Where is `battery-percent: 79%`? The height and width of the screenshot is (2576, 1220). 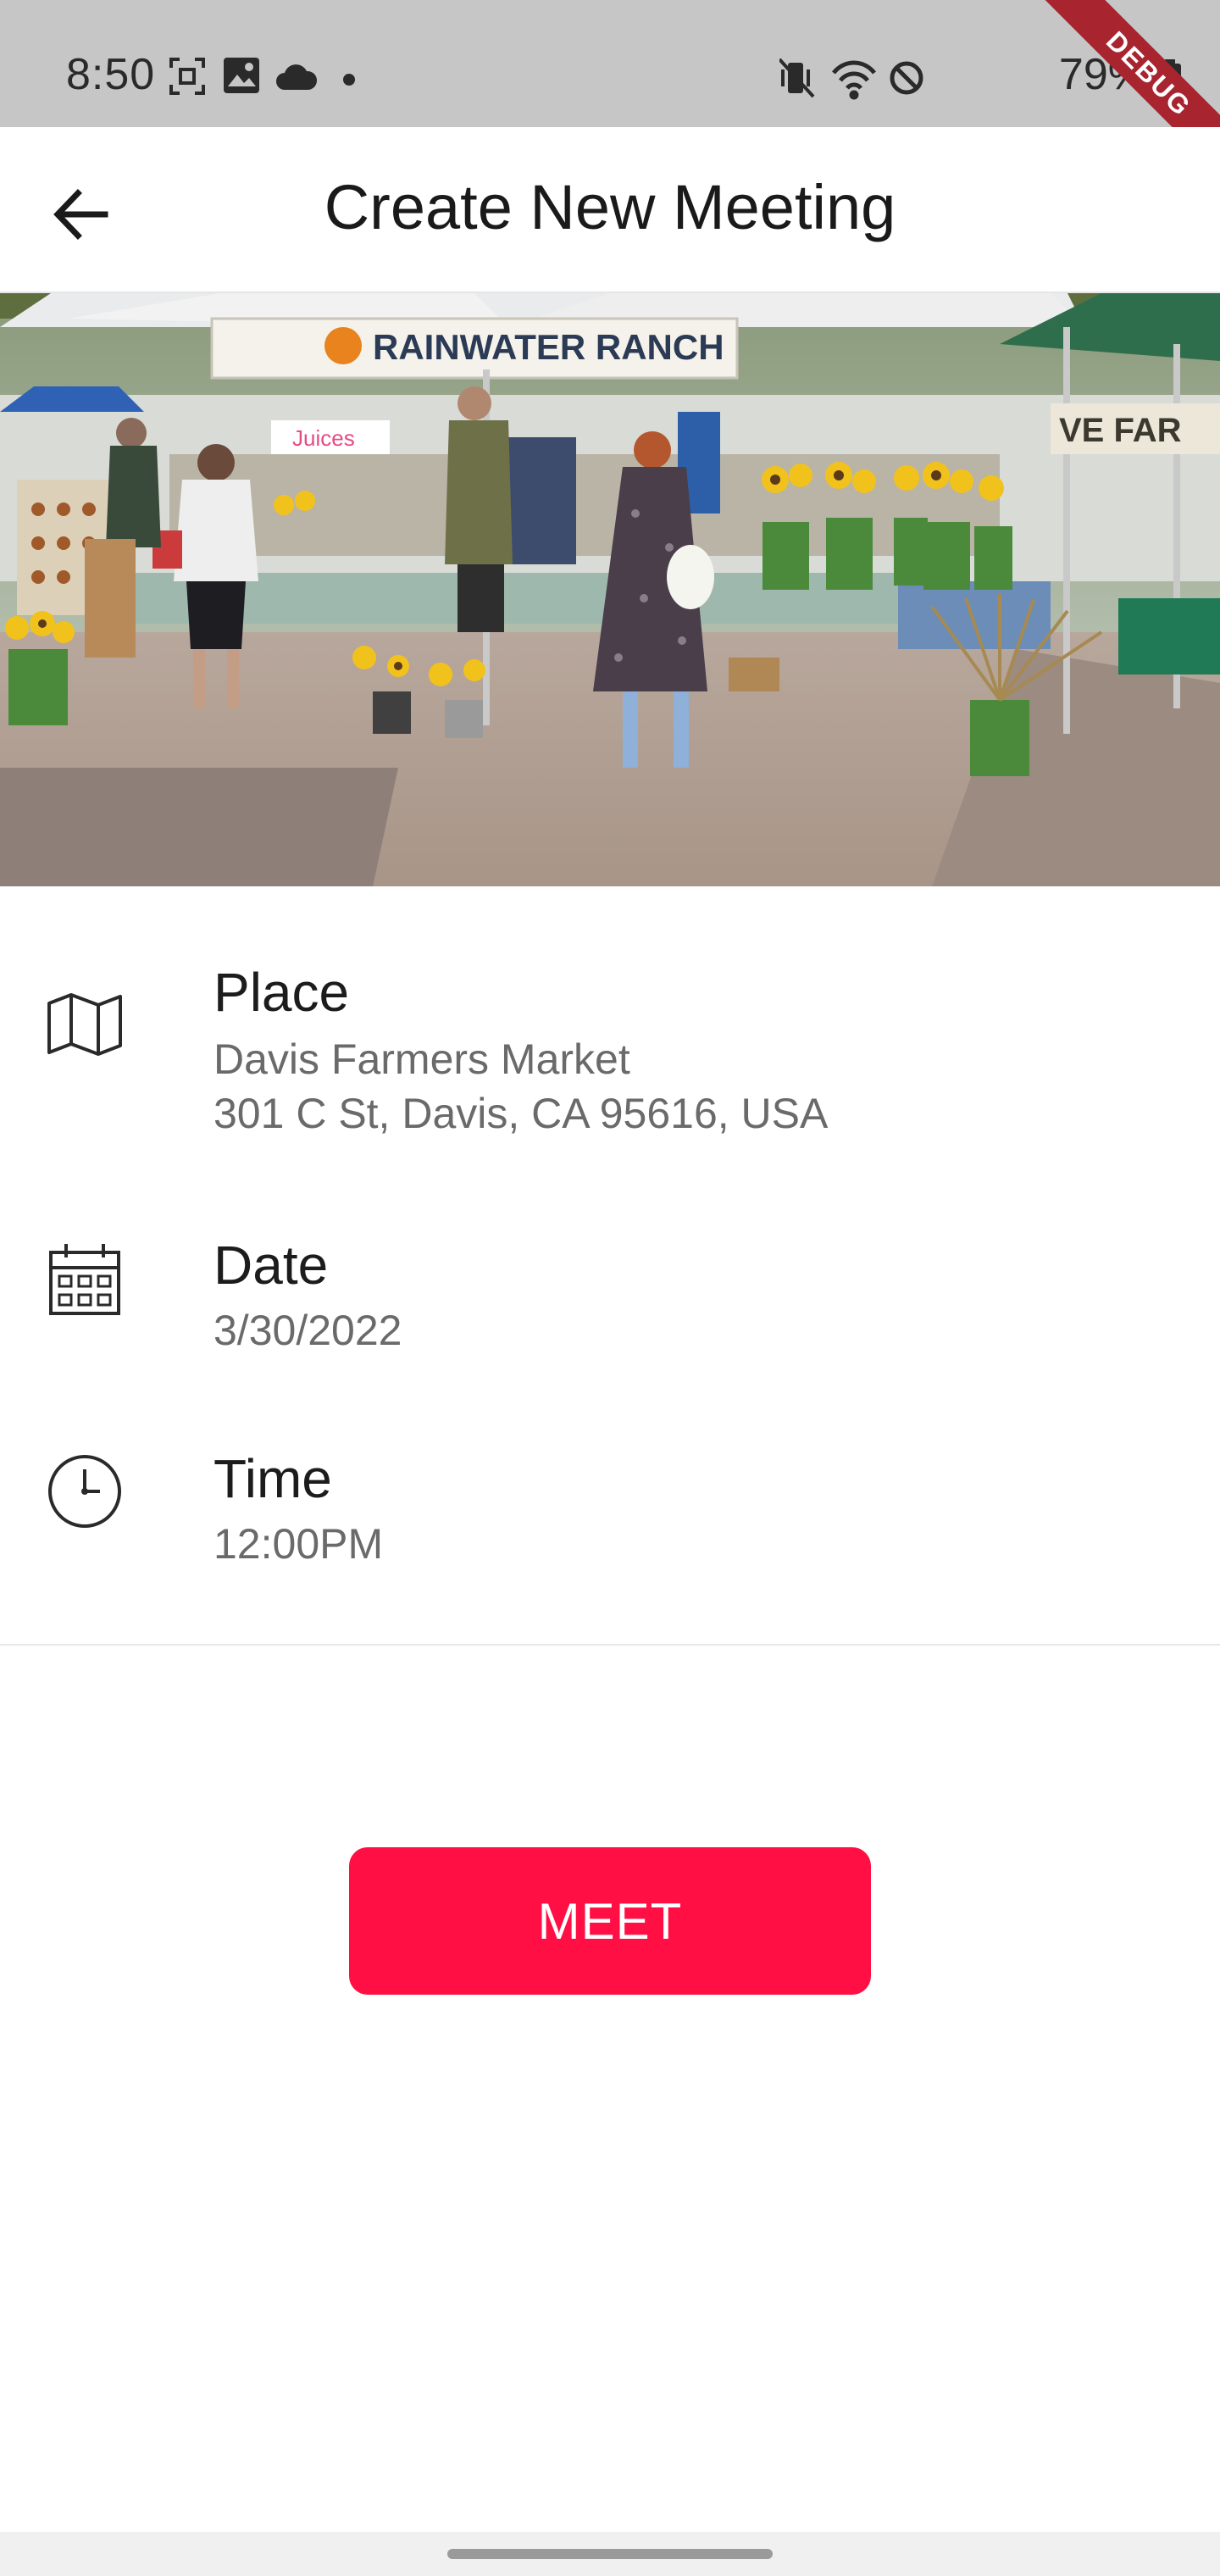 battery-percent: 79% is located at coordinates (1102, 74).